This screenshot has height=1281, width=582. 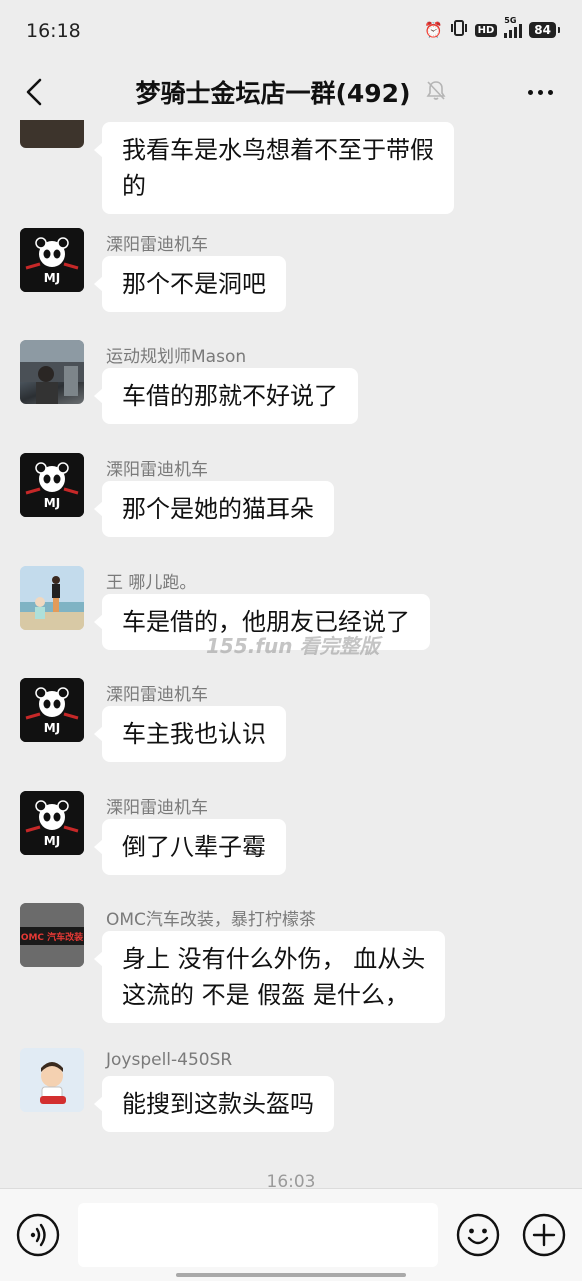 What do you see at coordinates (218, 509) in the screenshot?
I see `message-text: 那个是她的猫耳朵` at bounding box center [218, 509].